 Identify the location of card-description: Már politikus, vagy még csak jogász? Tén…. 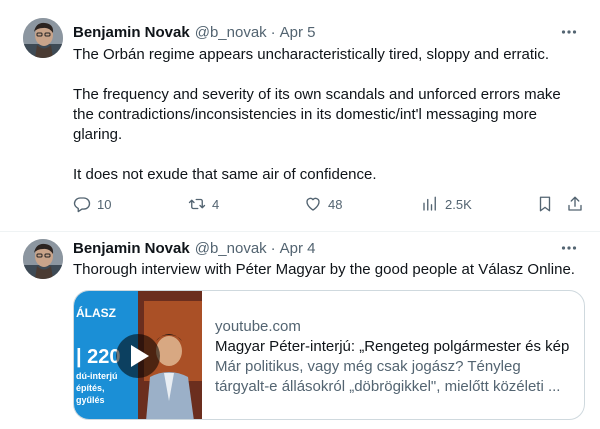
(395, 377).